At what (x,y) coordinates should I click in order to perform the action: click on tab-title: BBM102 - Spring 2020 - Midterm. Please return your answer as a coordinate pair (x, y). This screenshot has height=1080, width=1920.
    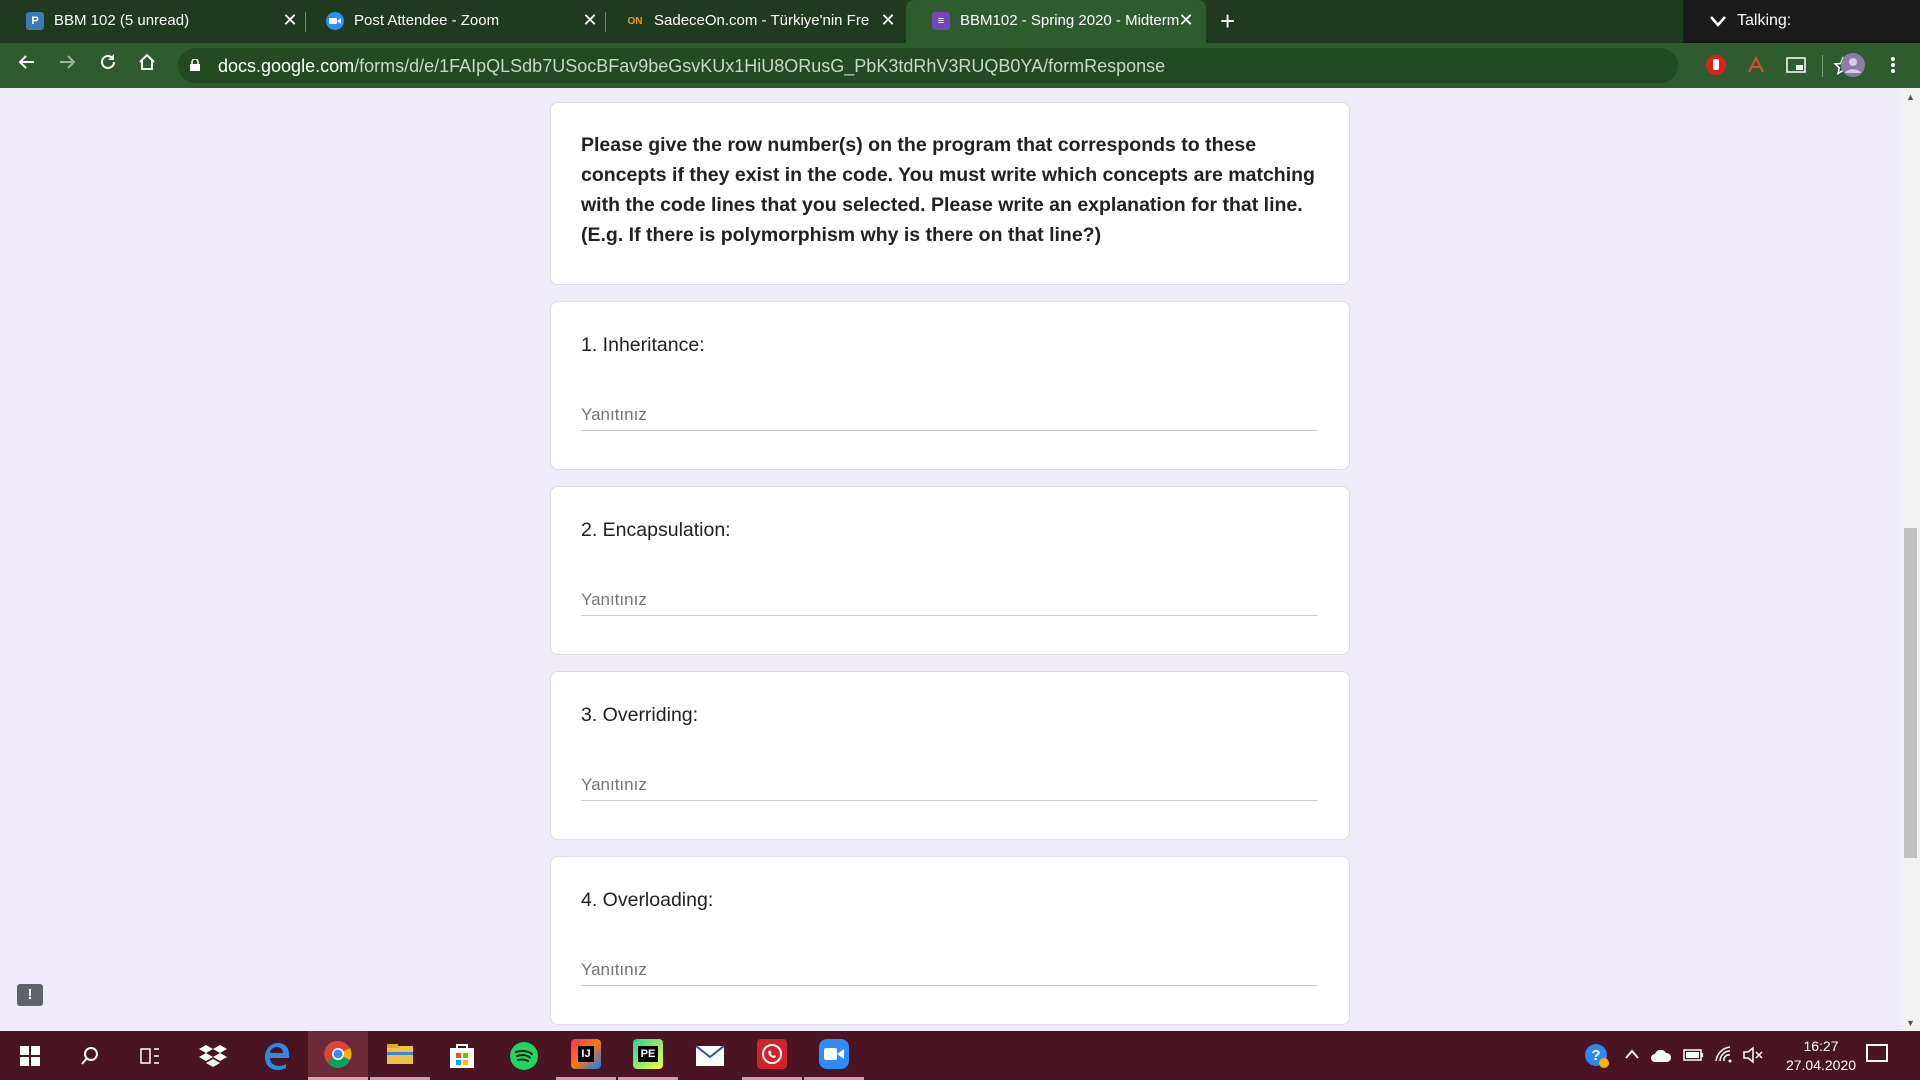
    Looking at the image, I should click on (1070, 20).